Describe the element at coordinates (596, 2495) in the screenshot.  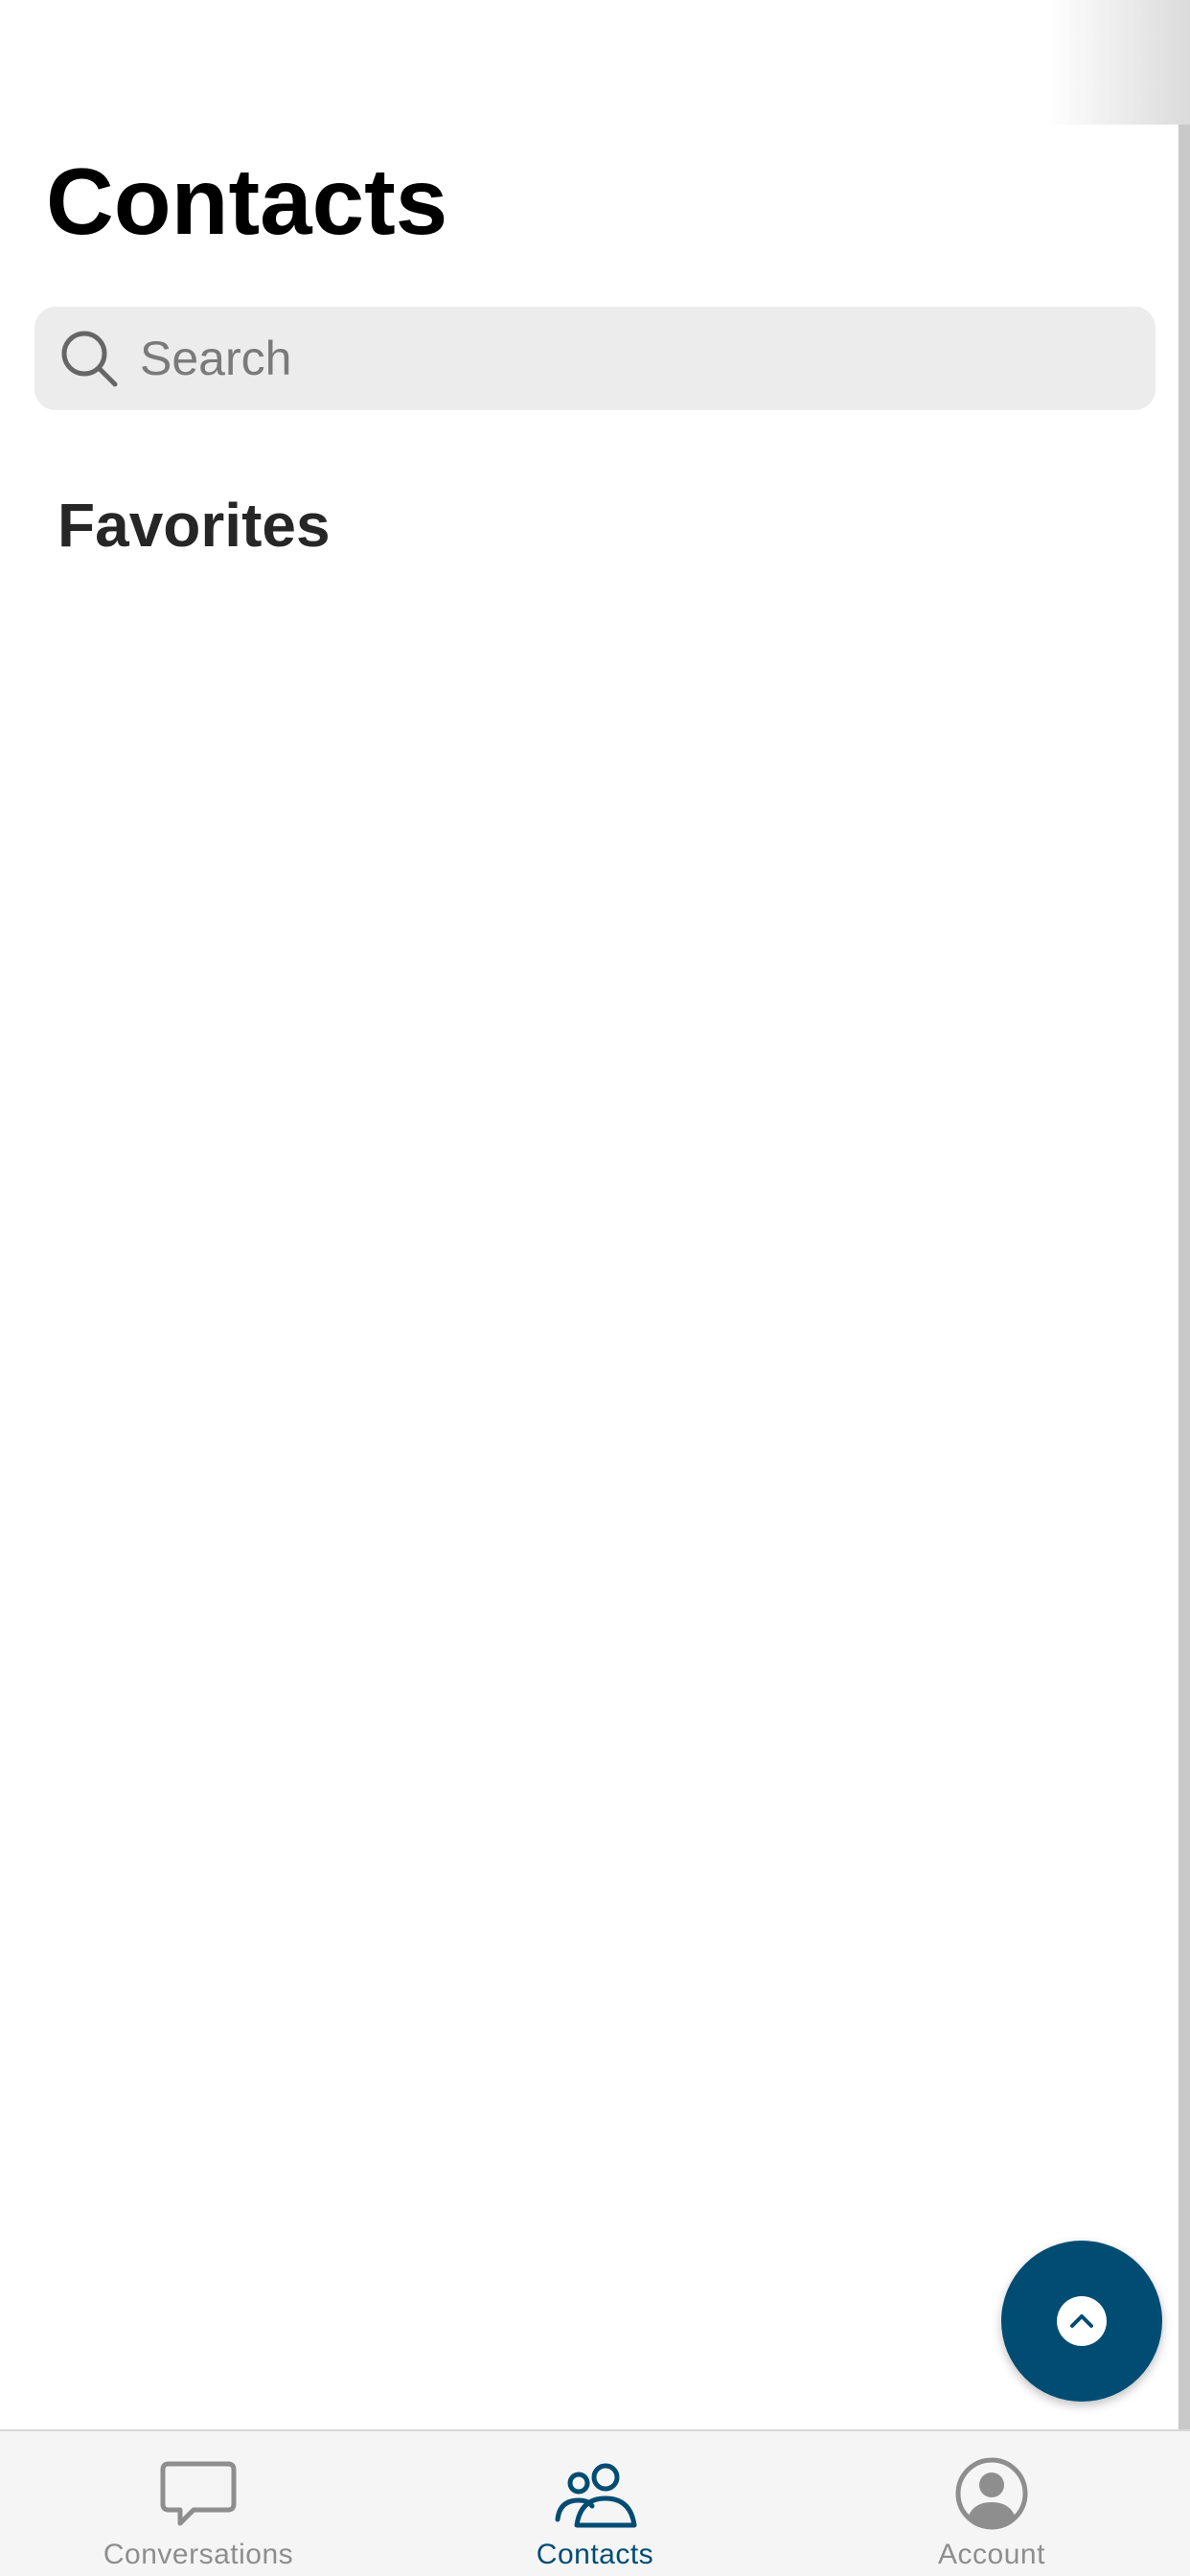
I see `people-icon` at that location.